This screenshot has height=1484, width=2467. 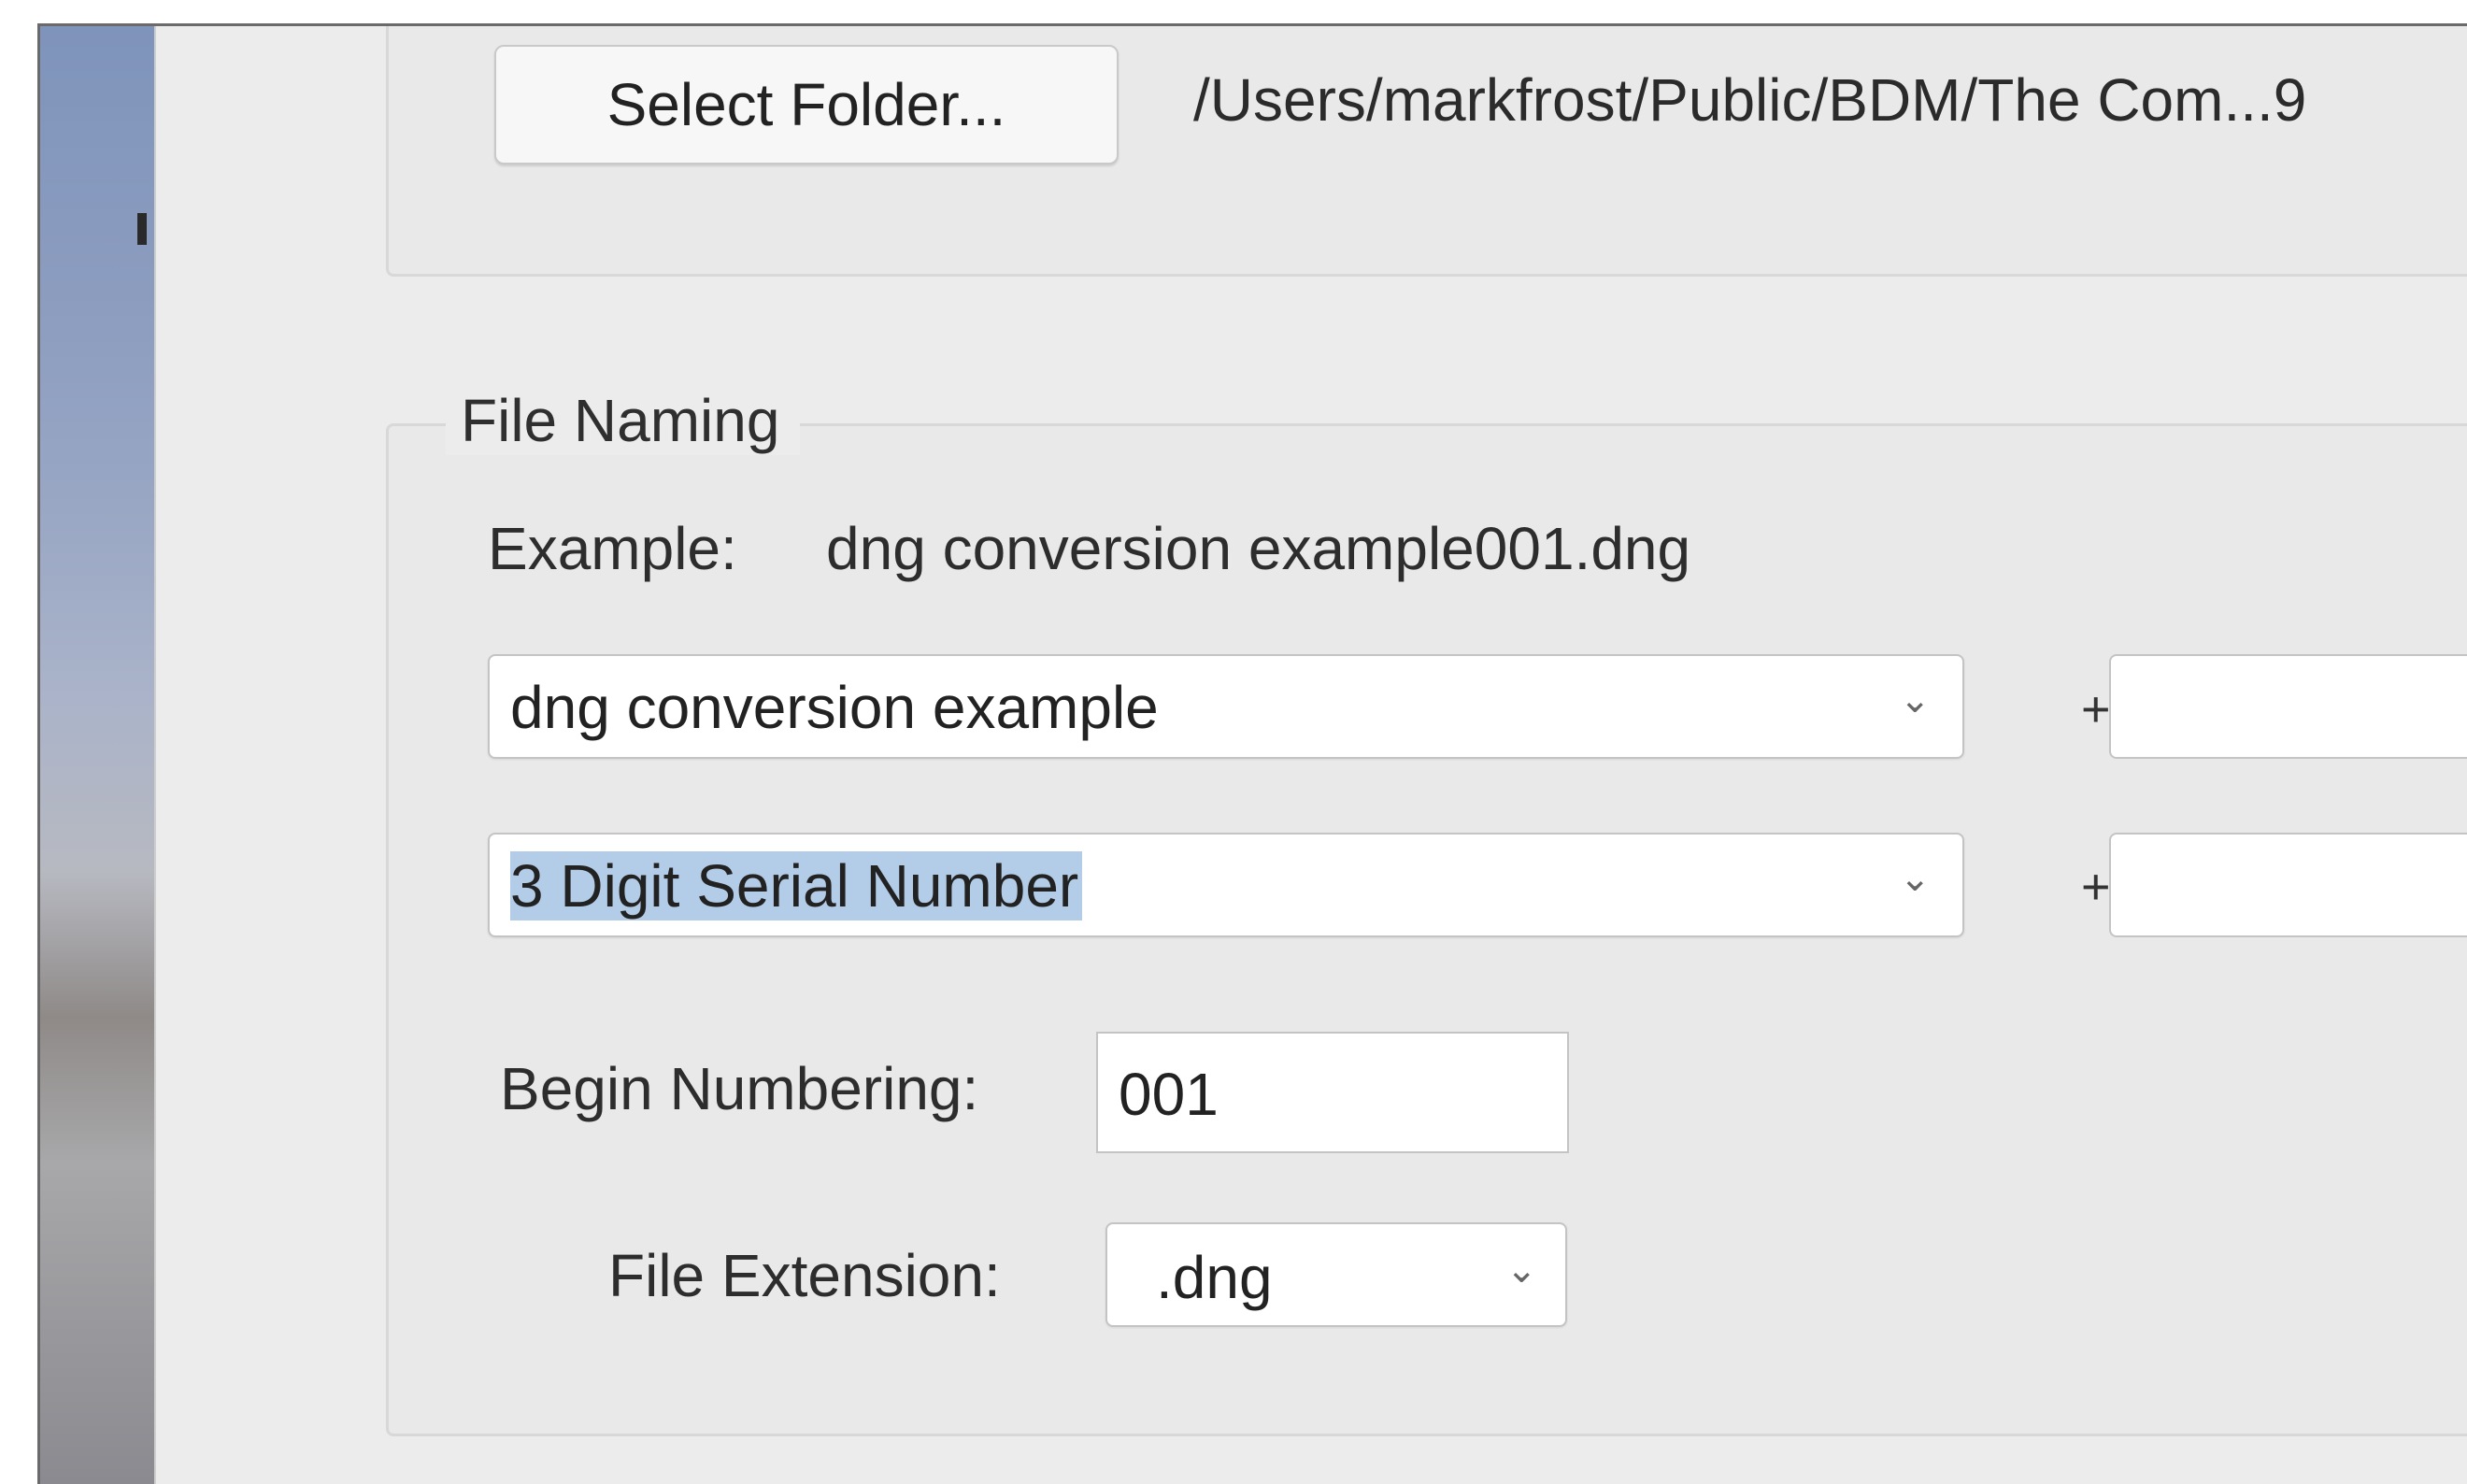 I want to click on example-label: Example:, so click(x=612, y=548).